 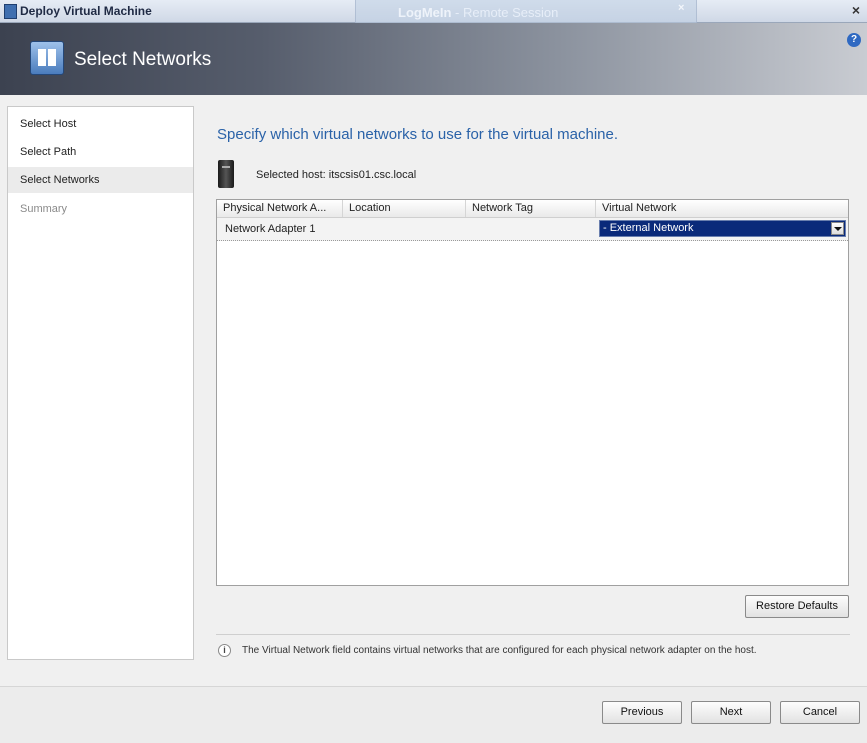 I want to click on info-icon: i, so click(x=224, y=650).